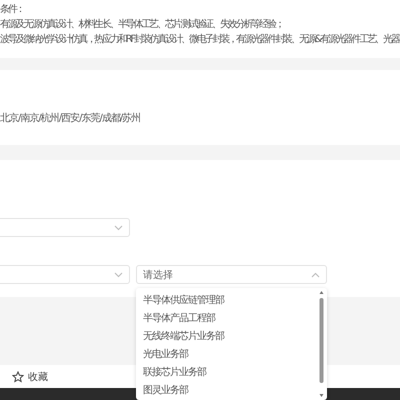  What do you see at coordinates (12, 10) in the screenshot?
I see `requirements-heading: 条件：` at bounding box center [12, 10].